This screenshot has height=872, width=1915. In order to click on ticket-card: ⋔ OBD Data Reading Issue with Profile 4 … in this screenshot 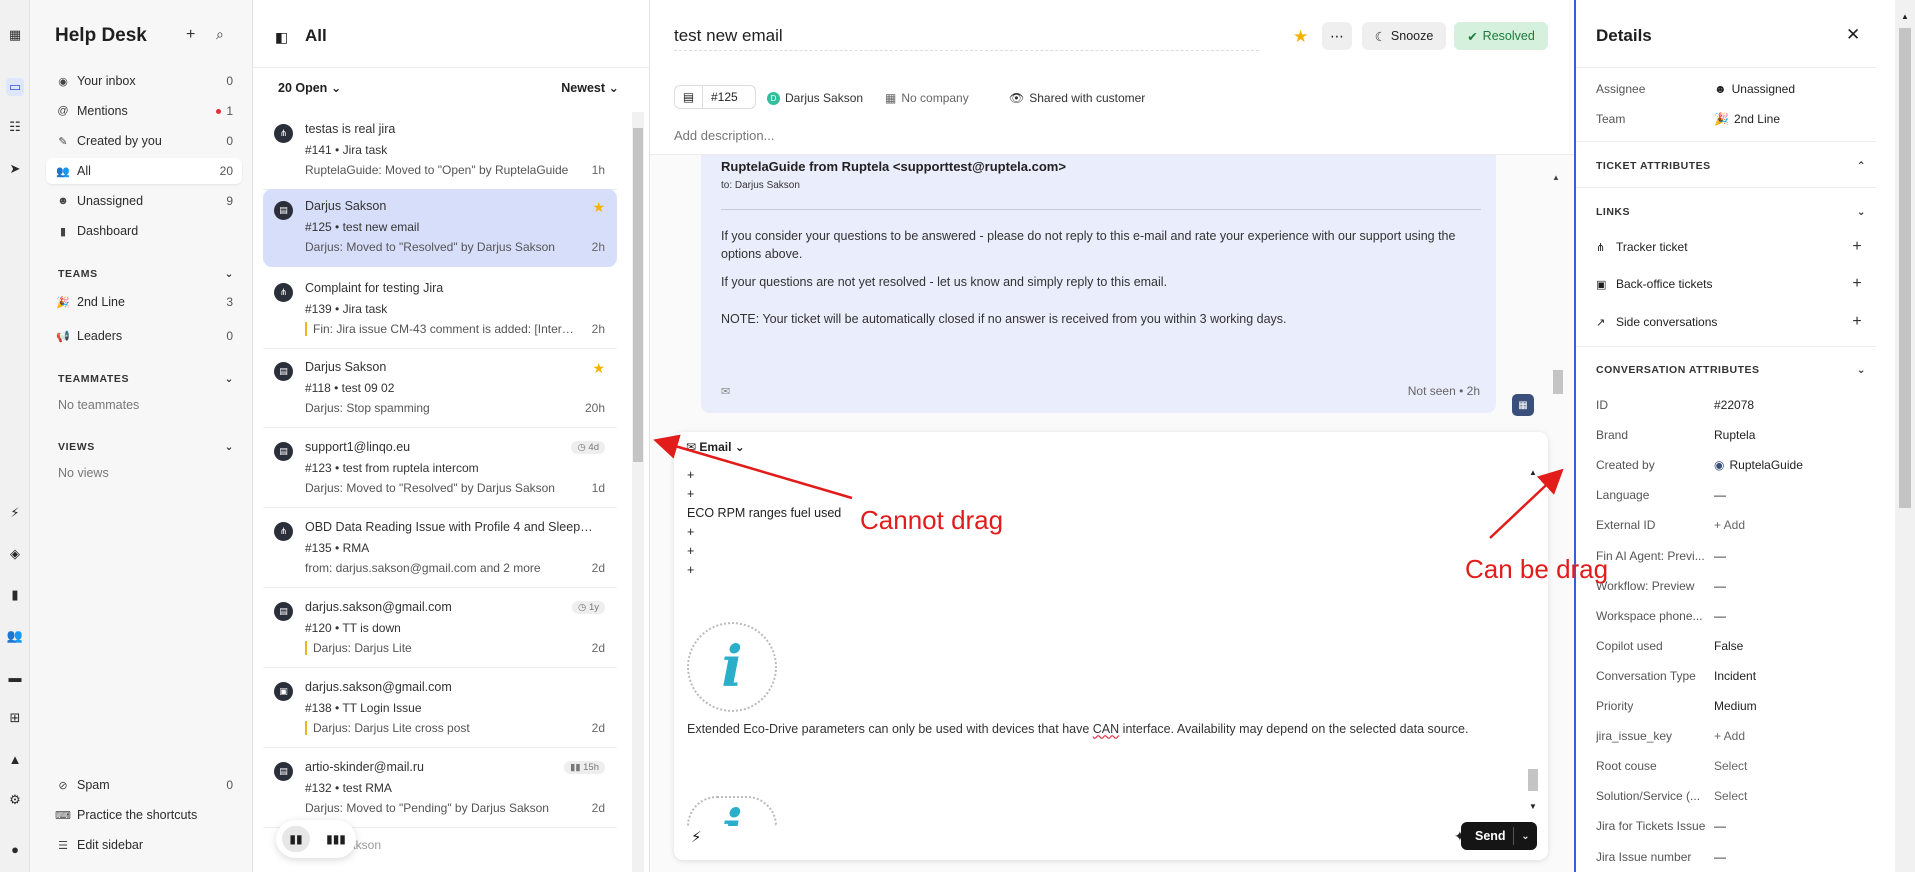, I will do `click(440, 549)`.